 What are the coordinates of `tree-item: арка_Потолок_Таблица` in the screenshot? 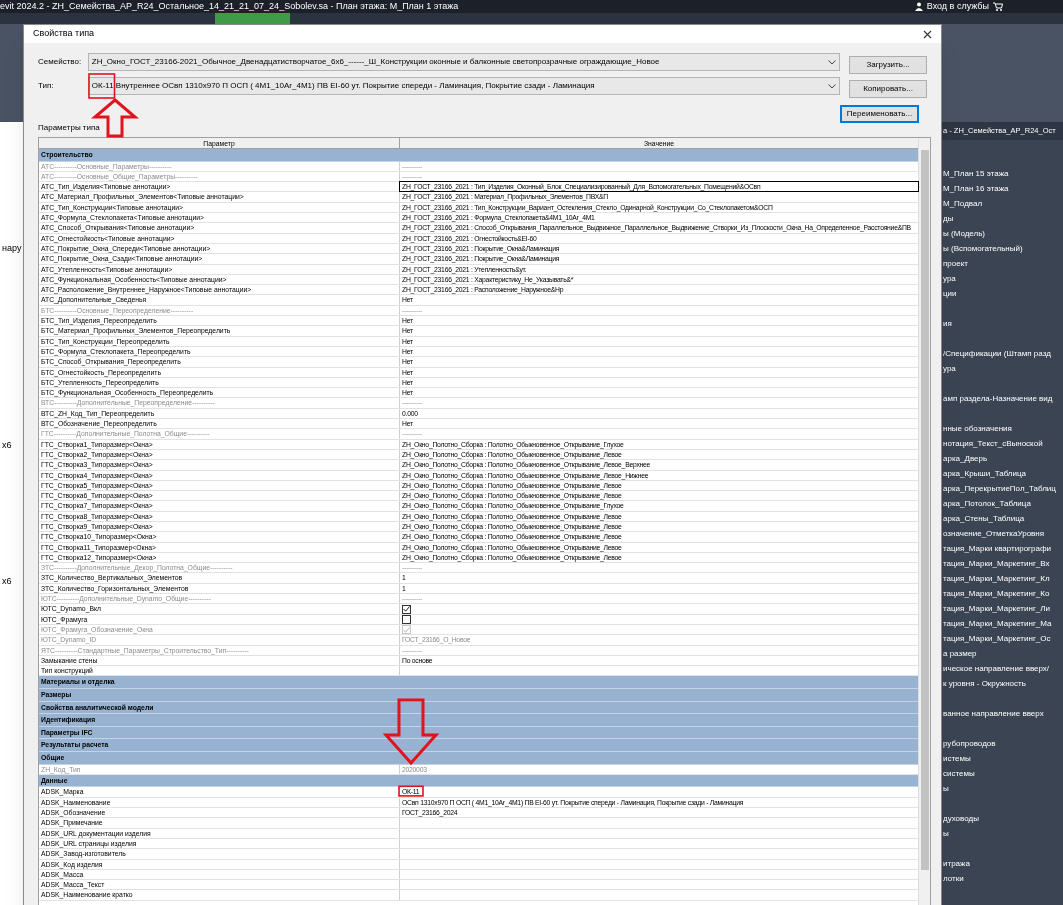 It's located at (987, 503).